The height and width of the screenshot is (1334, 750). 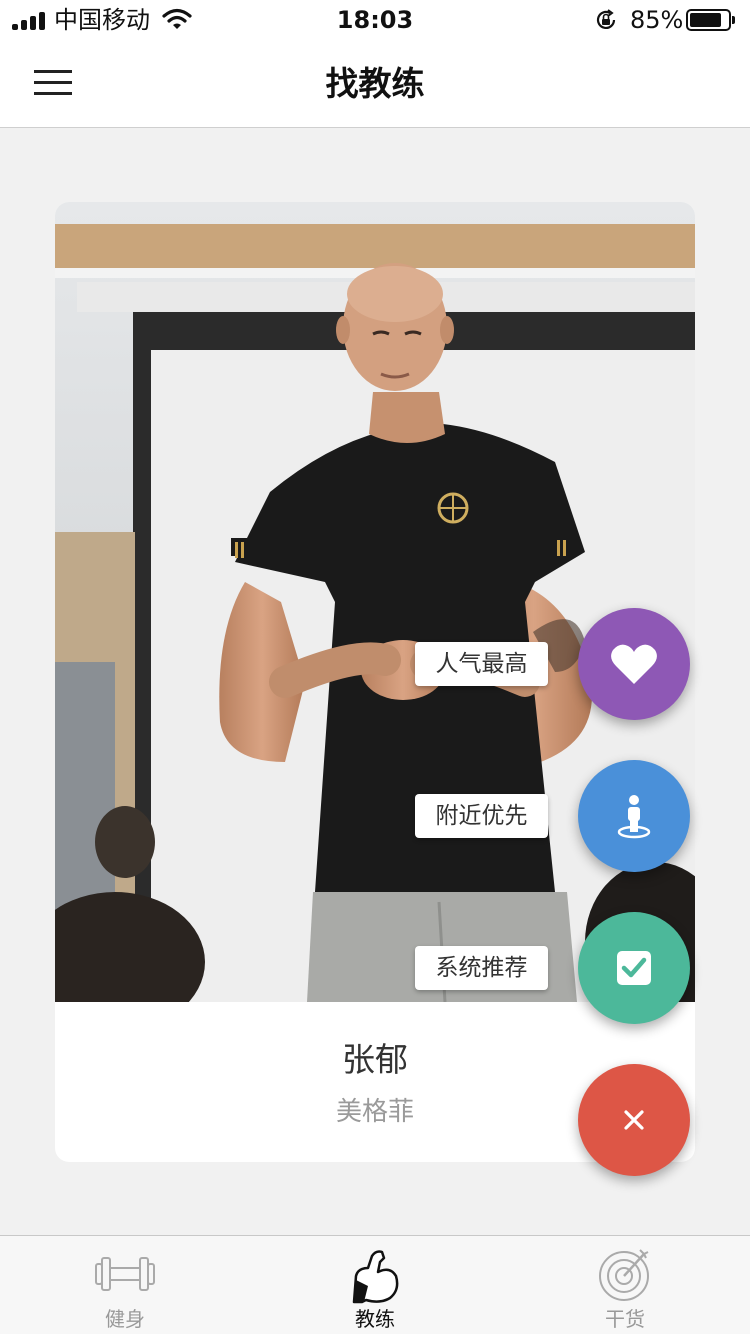 I want to click on close-menu-button, so click(x=634, y=1120).